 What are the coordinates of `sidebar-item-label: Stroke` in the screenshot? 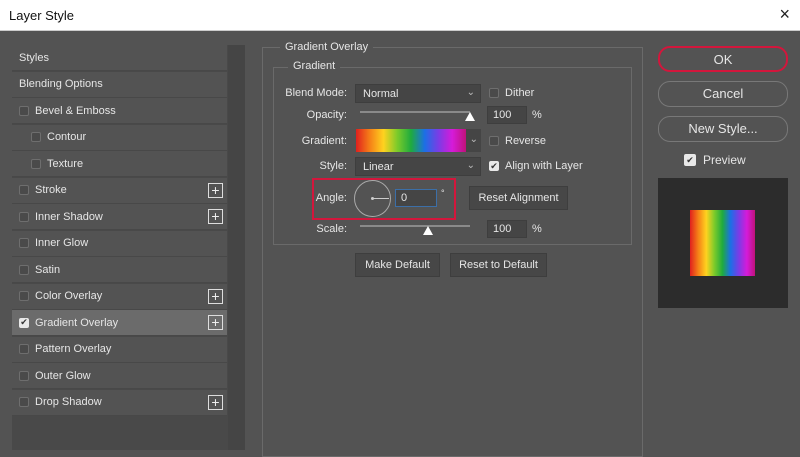 It's located at (51, 190).